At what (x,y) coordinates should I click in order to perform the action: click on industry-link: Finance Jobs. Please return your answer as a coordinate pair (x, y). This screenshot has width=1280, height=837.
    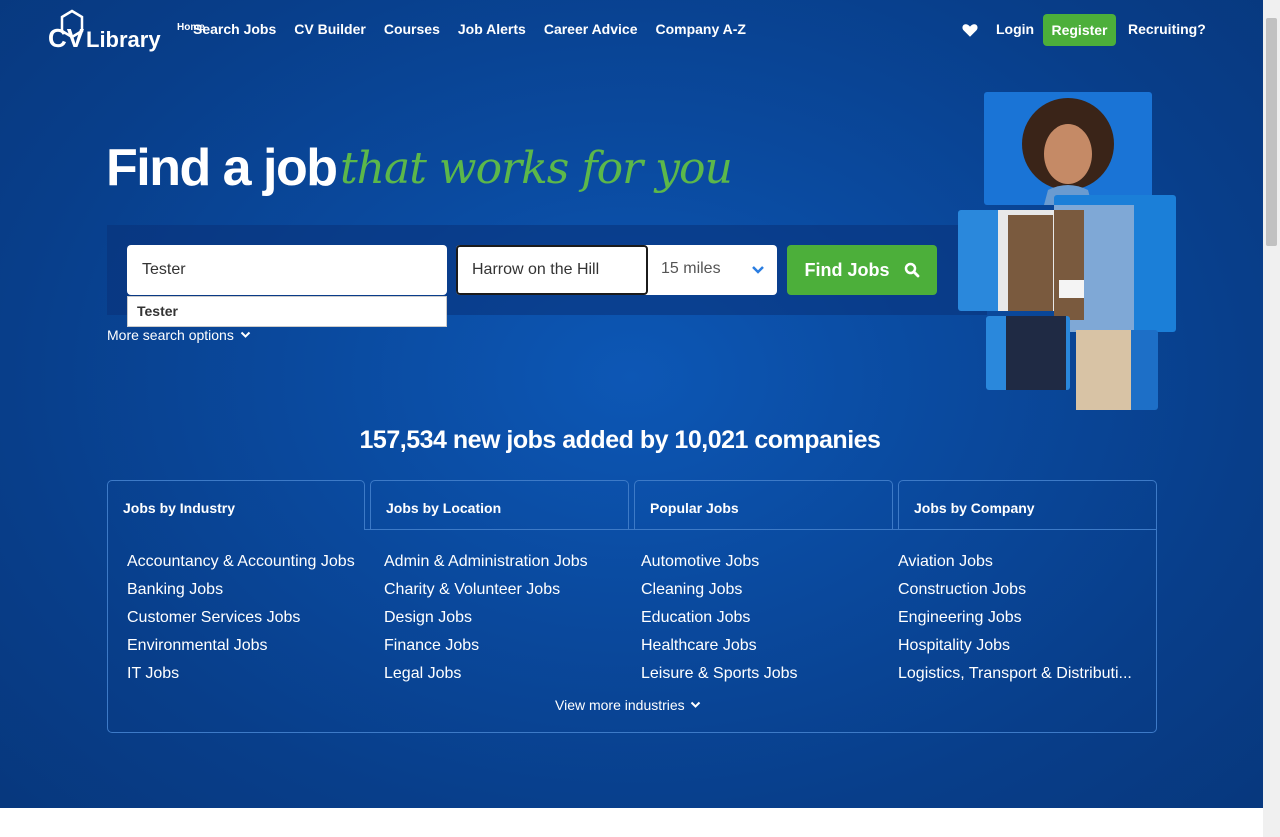
    Looking at the image, I should click on (486, 646).